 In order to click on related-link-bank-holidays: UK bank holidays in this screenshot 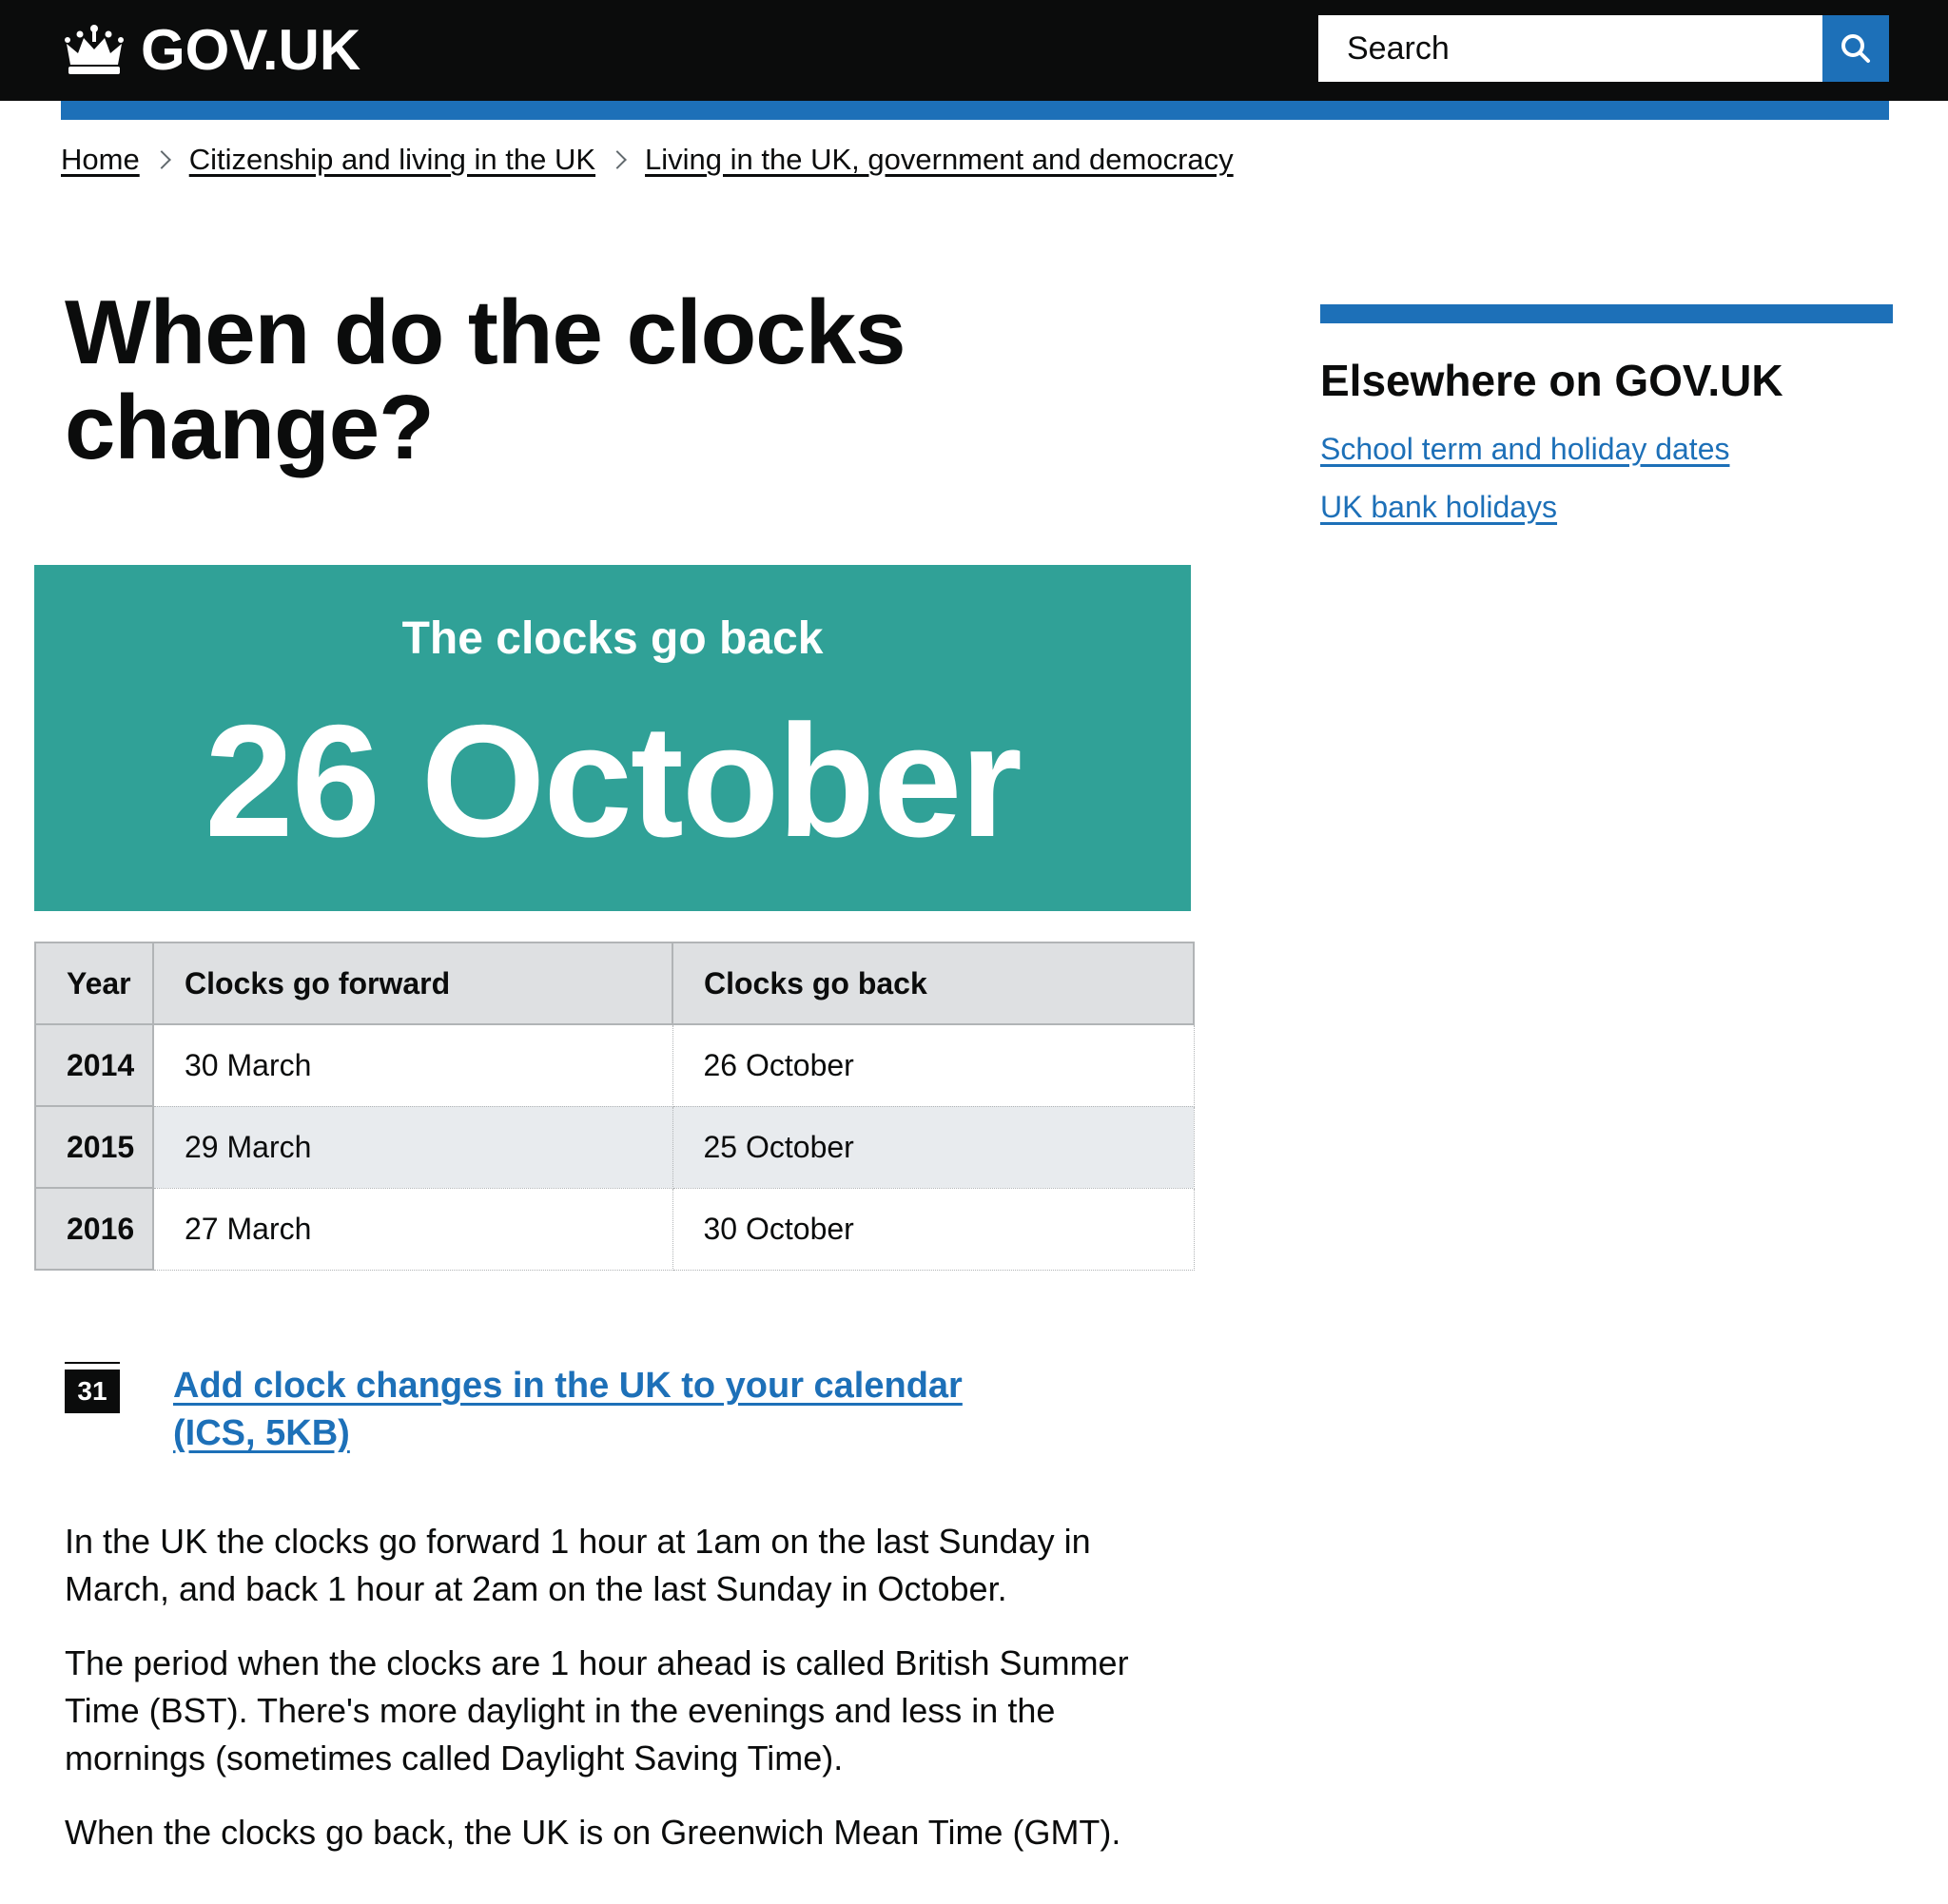, I will do `click(1607, 508)`.